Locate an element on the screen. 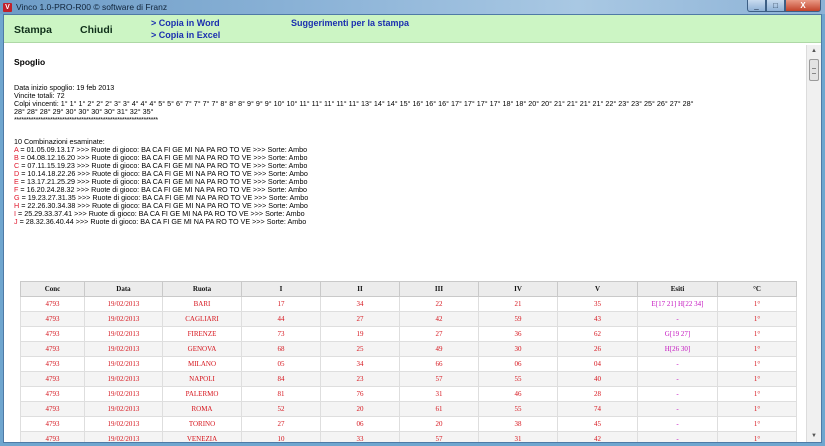  table-cell: 20 is located at coordinates (439, 424).